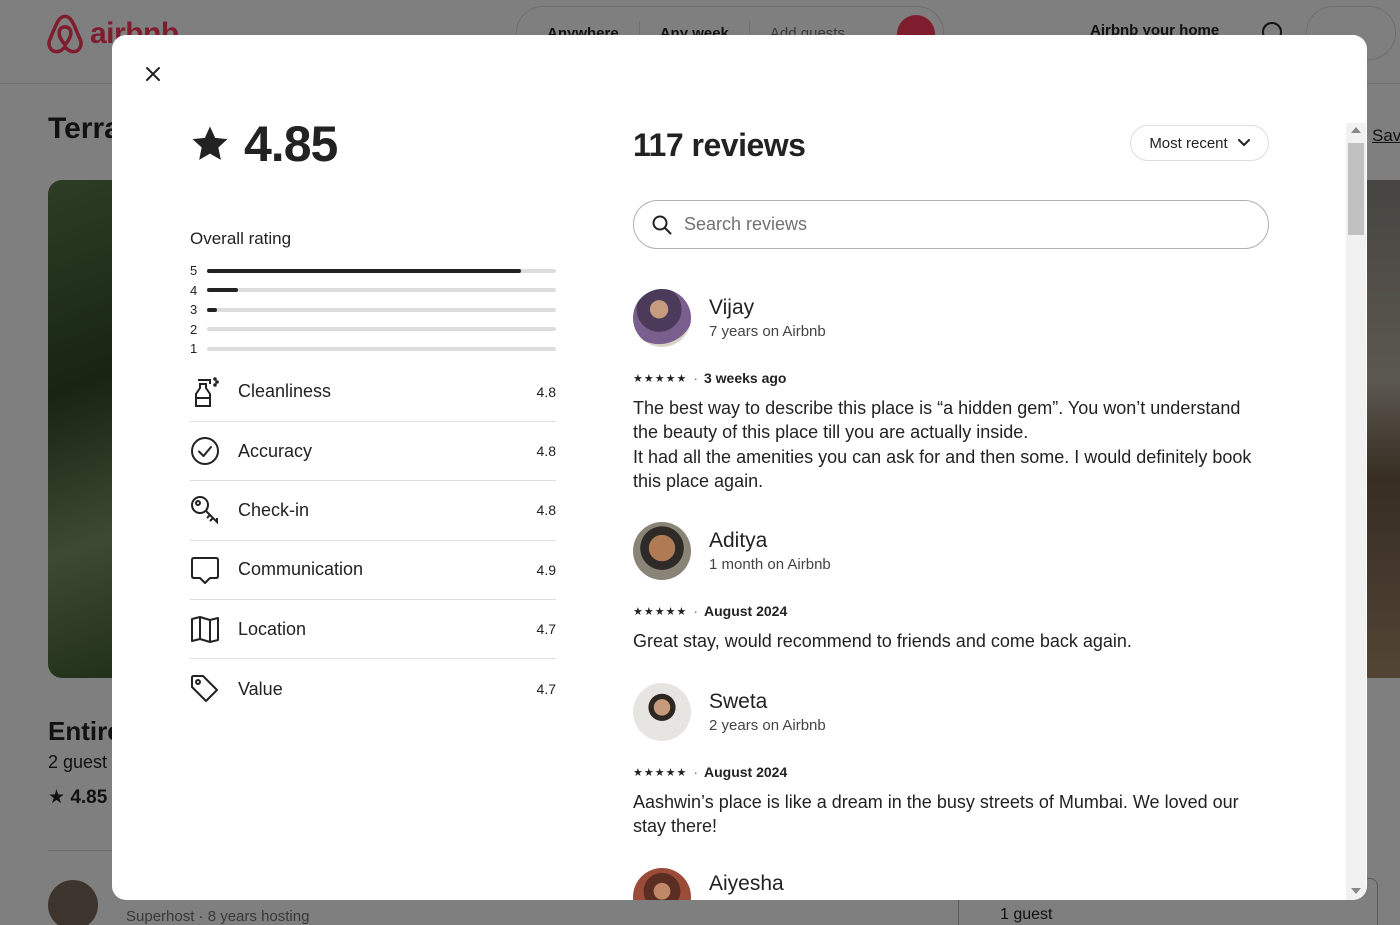  Describe the element at coordinates (194, 310) in the screenshot. I see `distribution-stars: 3` at that location.